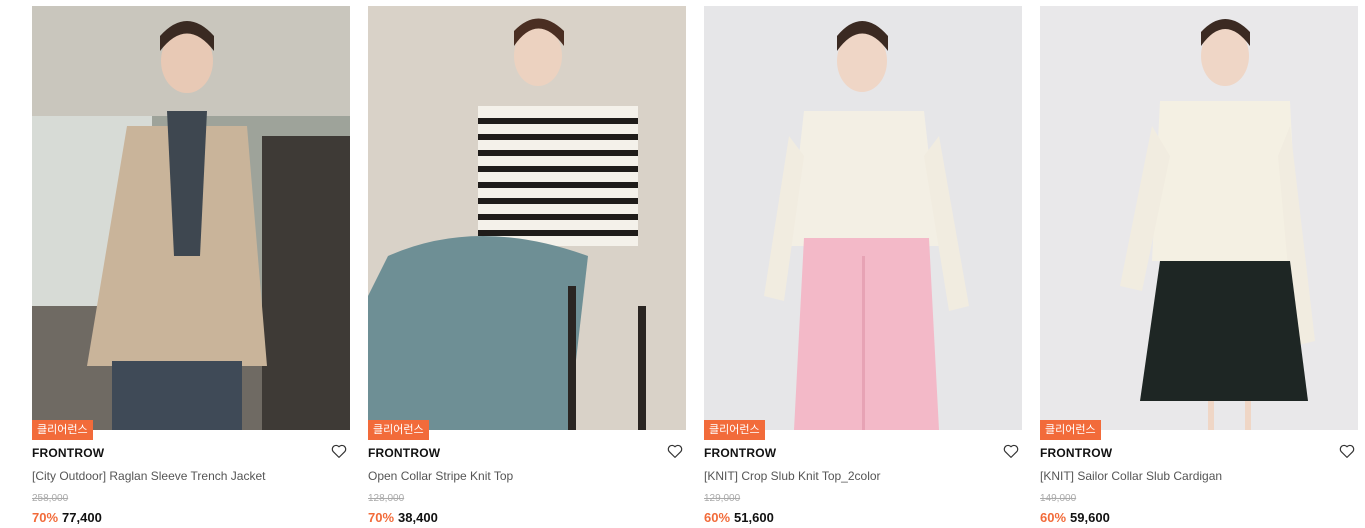 The image size is (1365, 528). I want to click on sale-price: 51,600, so click(754, 517).